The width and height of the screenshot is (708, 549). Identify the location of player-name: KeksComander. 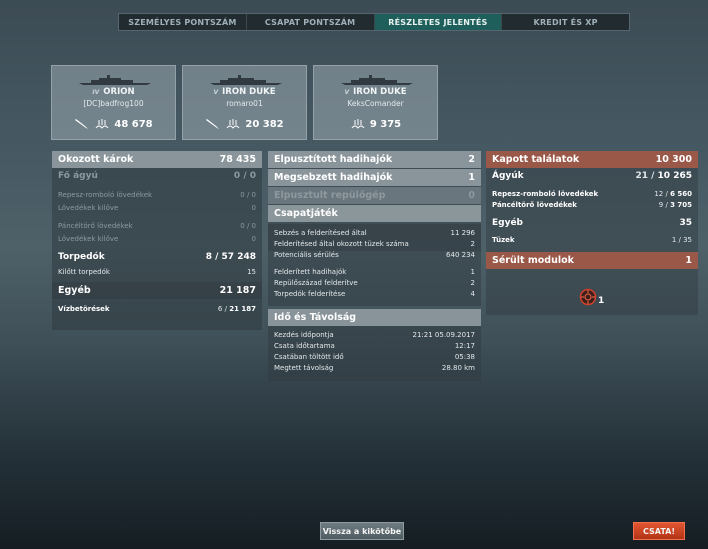
(375, 103).